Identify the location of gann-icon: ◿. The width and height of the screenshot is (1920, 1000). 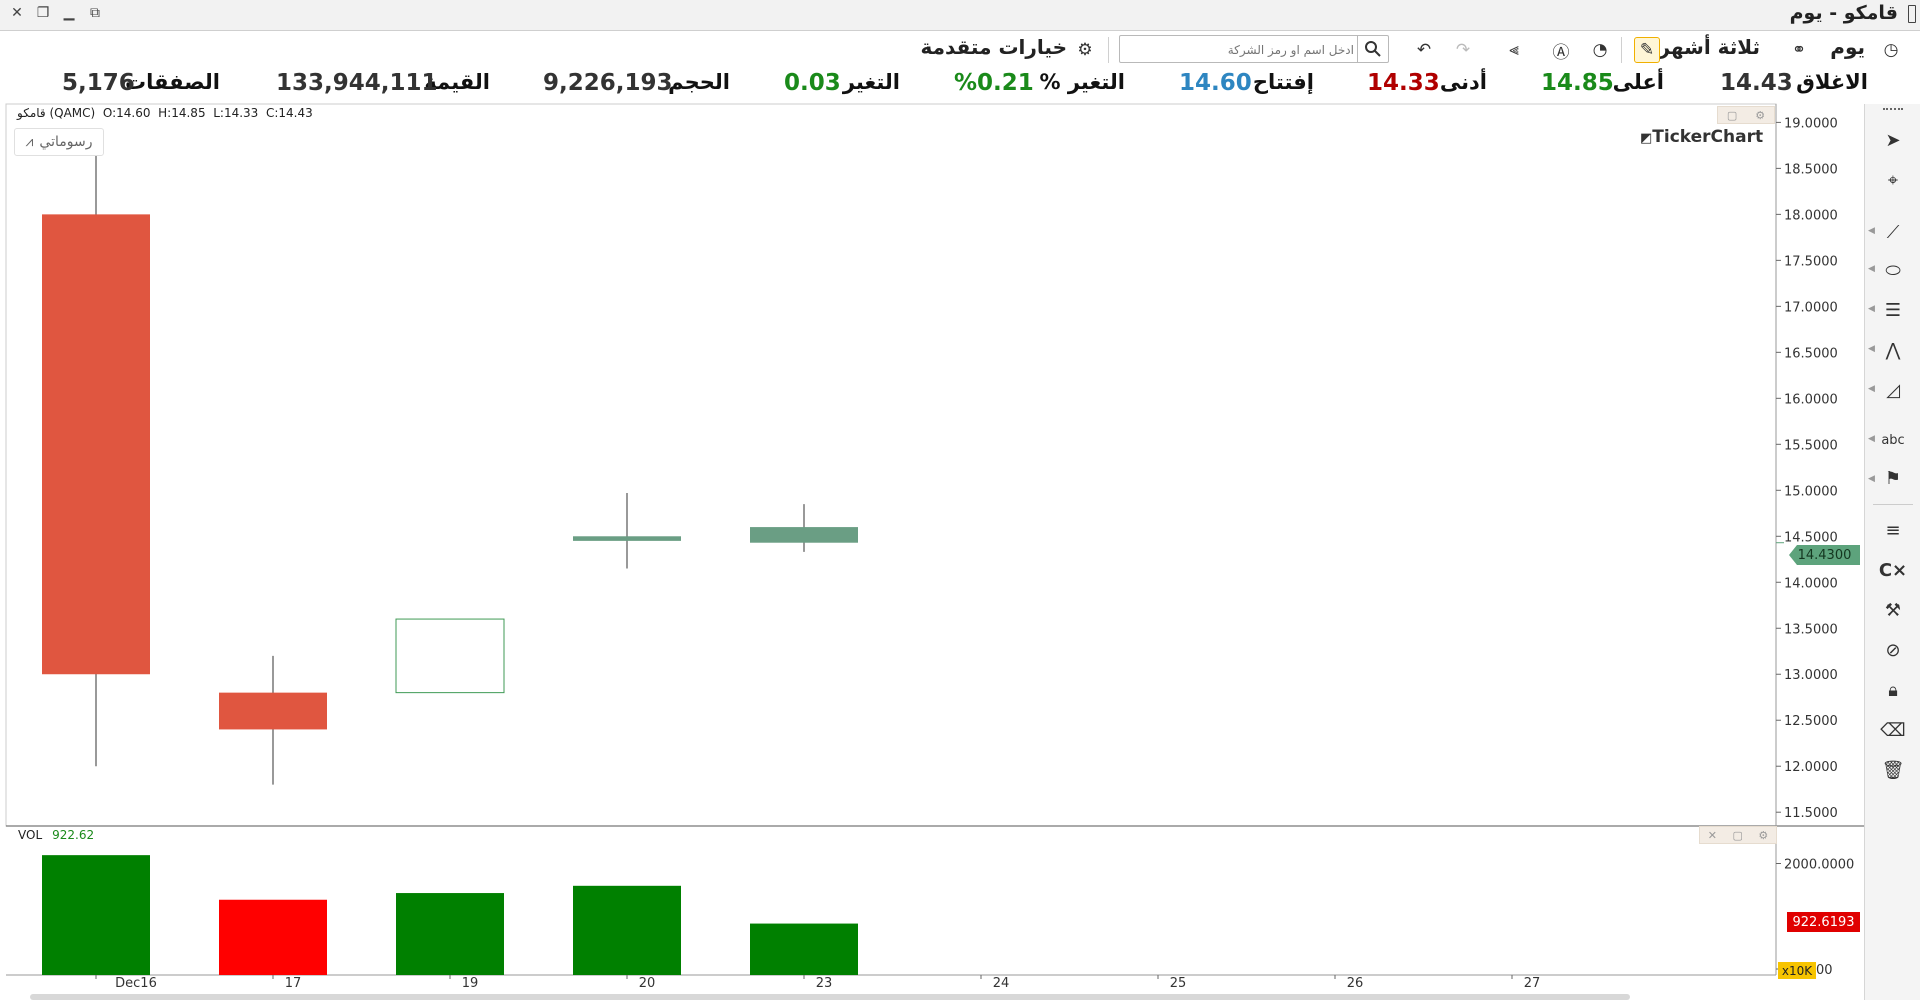
(1893, 390).